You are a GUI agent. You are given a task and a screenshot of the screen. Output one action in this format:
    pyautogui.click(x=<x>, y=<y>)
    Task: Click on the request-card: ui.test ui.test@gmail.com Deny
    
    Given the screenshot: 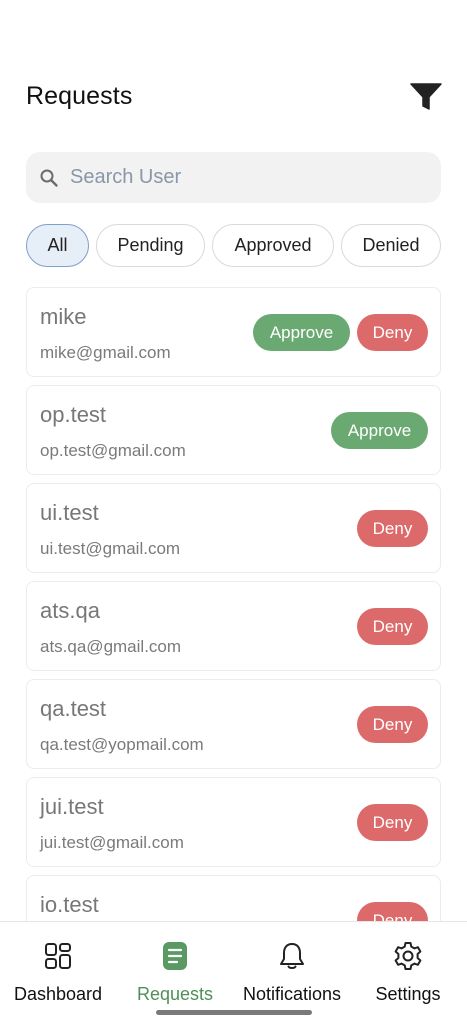 What is the action you would take?
    pyautogui.click(x=233, y=528)
    